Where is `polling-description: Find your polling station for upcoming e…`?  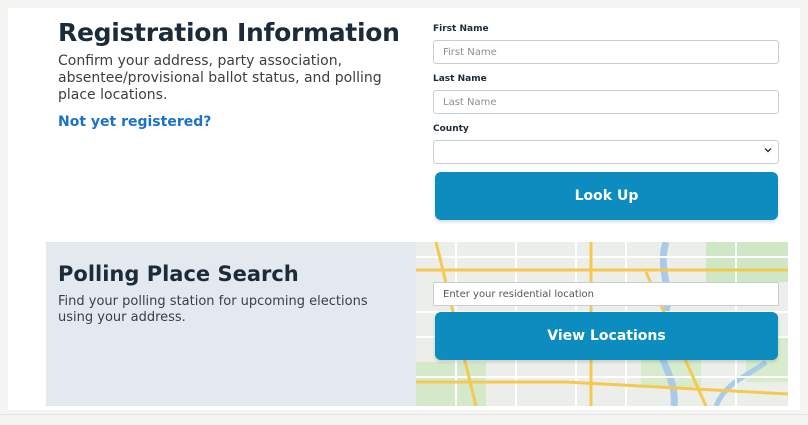 polling-description: Find your polling station for upcoming e… is located at coordinates (213, 309).